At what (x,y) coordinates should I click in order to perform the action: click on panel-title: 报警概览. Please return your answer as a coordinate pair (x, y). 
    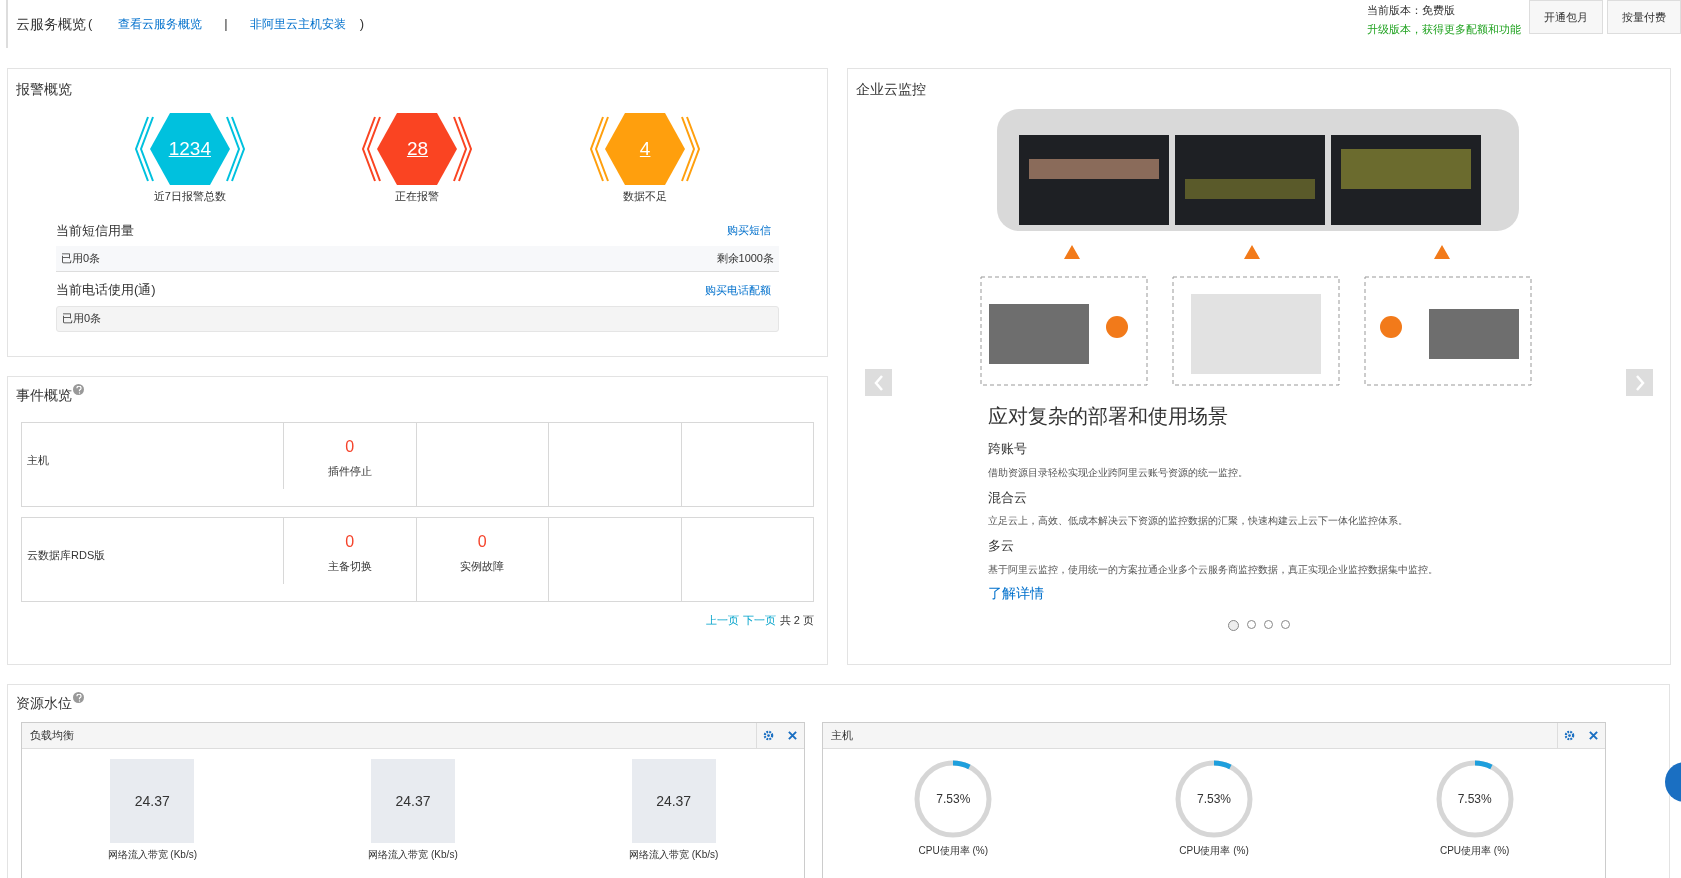
    Looking at the image, I should click on (44, 89).